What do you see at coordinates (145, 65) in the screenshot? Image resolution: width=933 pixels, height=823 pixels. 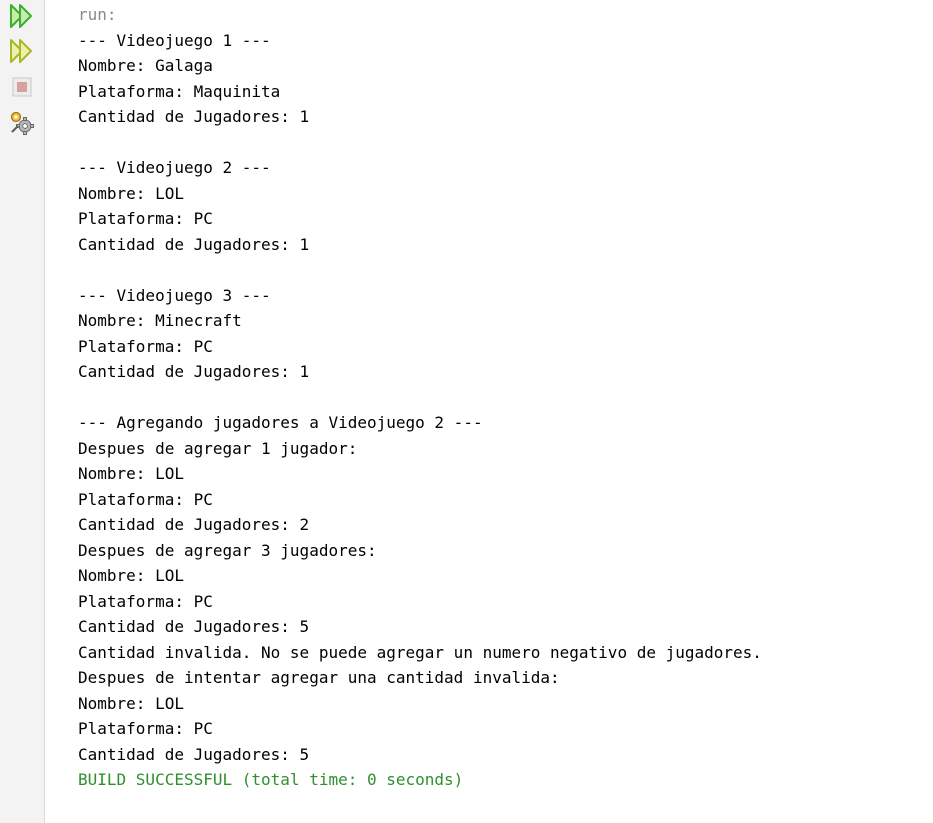 I see `console-line: Nombre: Galaga` at bounding box center [145, 65].